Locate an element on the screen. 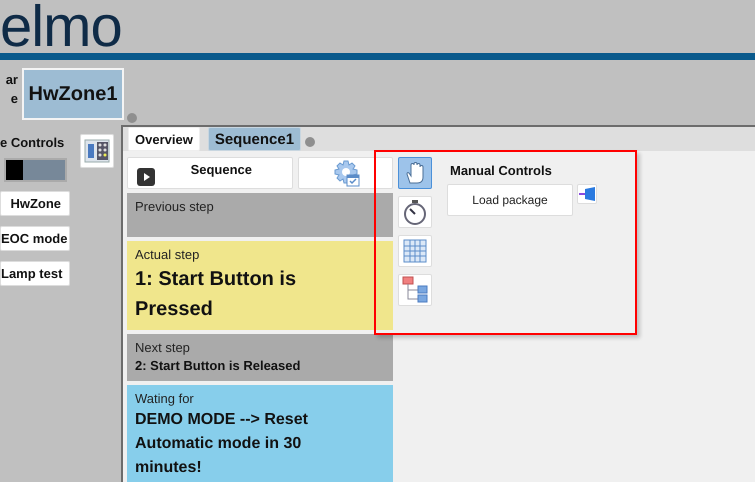  step-label: Actual step is located at coordinates (167, 254).